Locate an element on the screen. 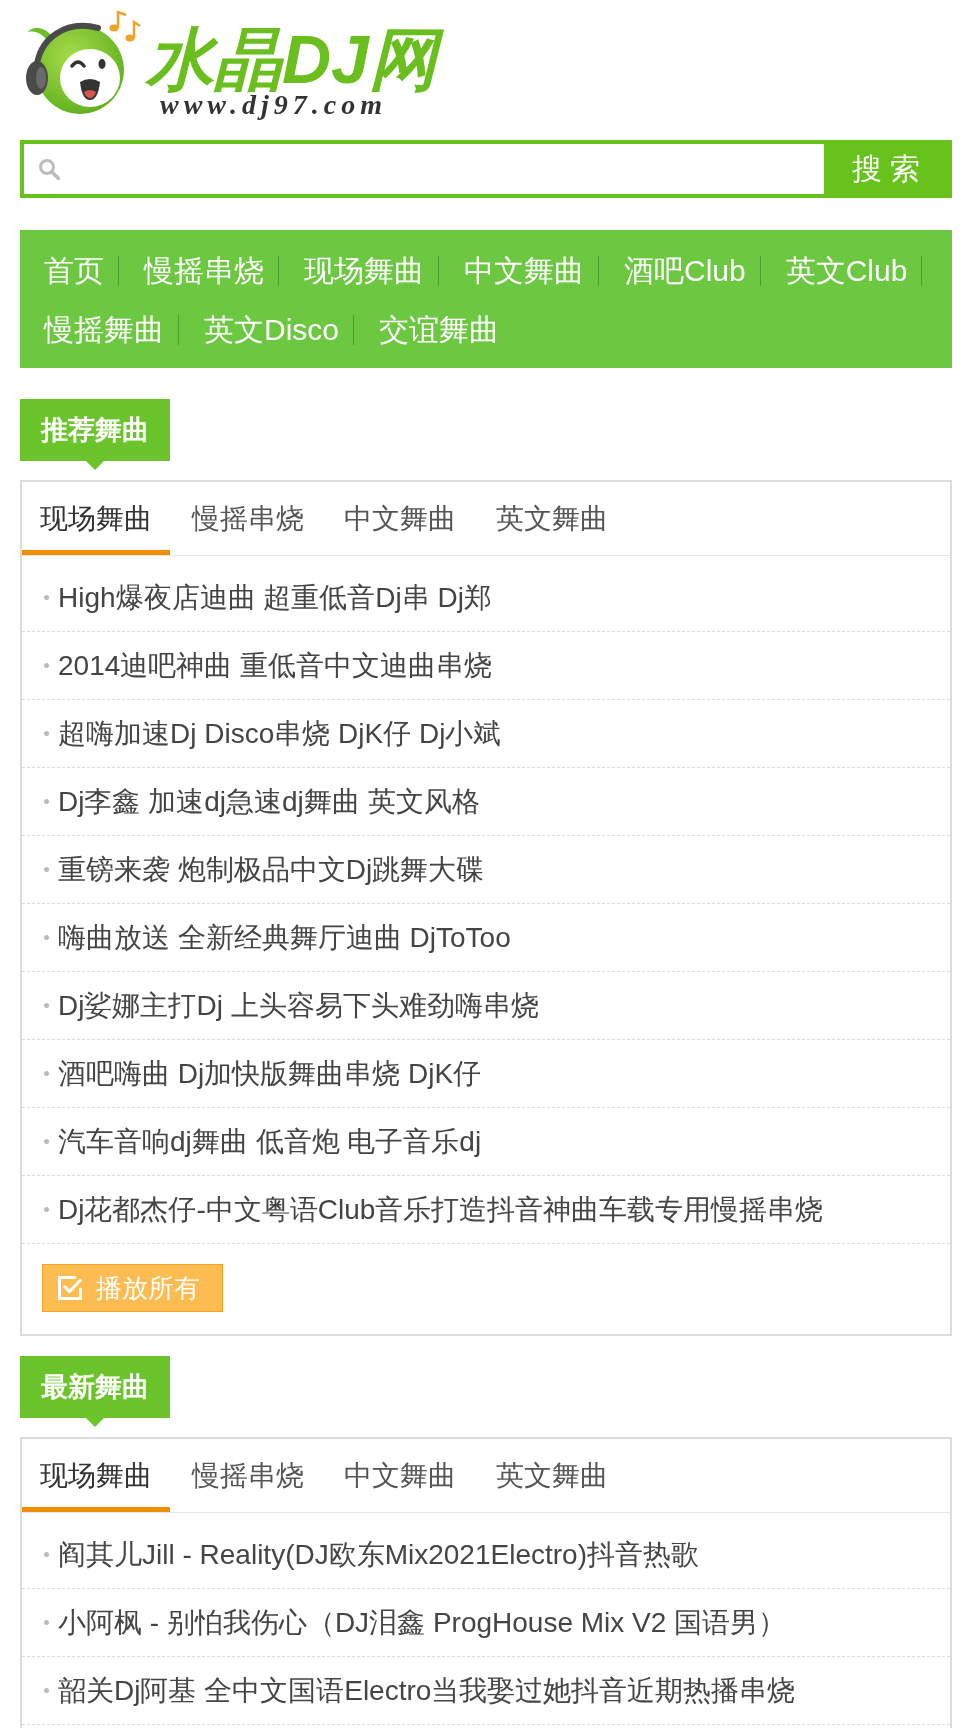 The width and height of the screenshot is (972, 1728). section-title: 推荐舞曲 is located at coordinates (95, 434).